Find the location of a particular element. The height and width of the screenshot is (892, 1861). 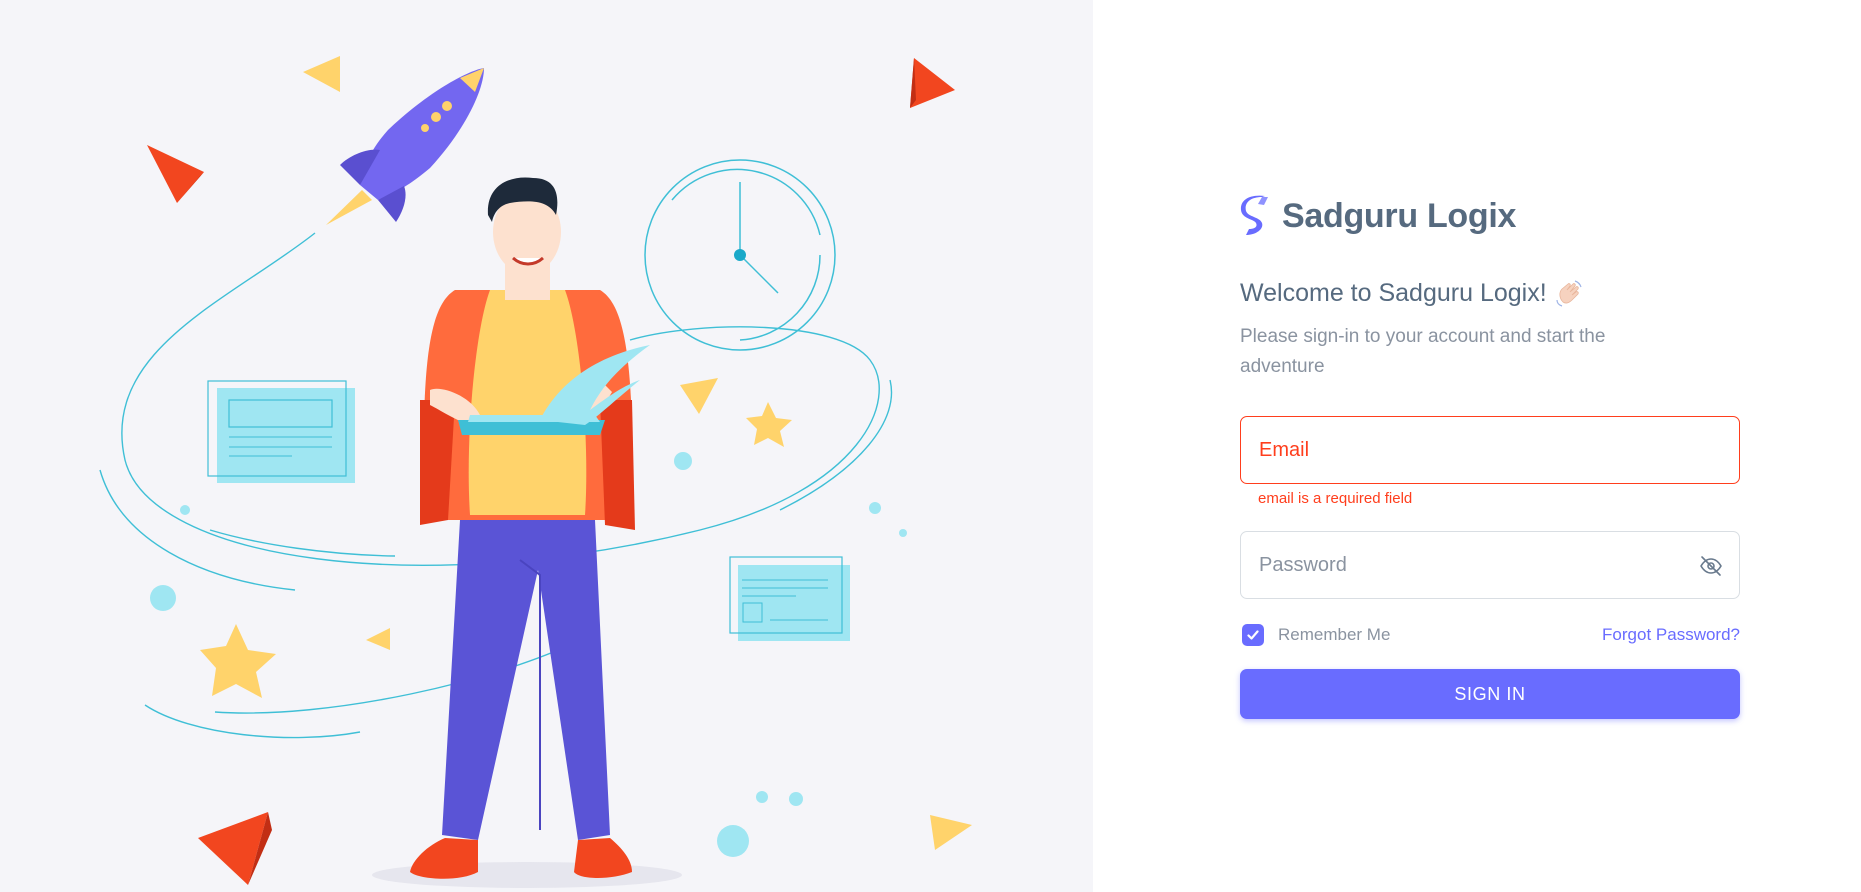

remember-me: Remember Me is located at coordinates (1315, 635).